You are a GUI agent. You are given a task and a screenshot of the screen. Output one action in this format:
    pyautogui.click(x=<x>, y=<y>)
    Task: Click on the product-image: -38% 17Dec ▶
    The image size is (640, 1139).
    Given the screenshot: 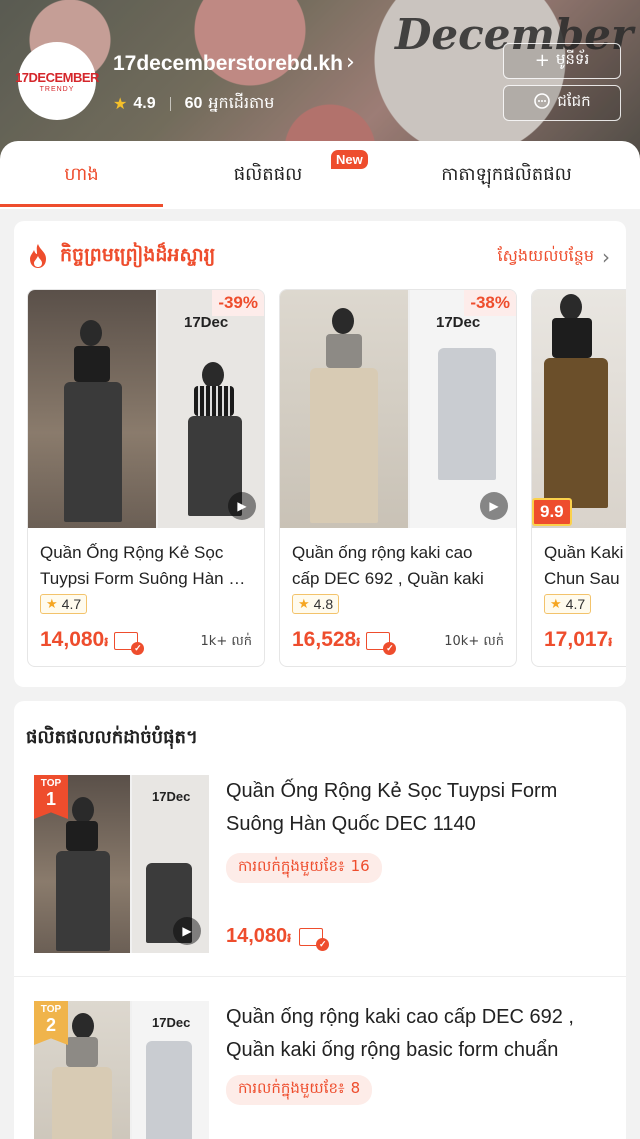 What is the action you would take?
    pyautogui.click(x=398, y=409)
    